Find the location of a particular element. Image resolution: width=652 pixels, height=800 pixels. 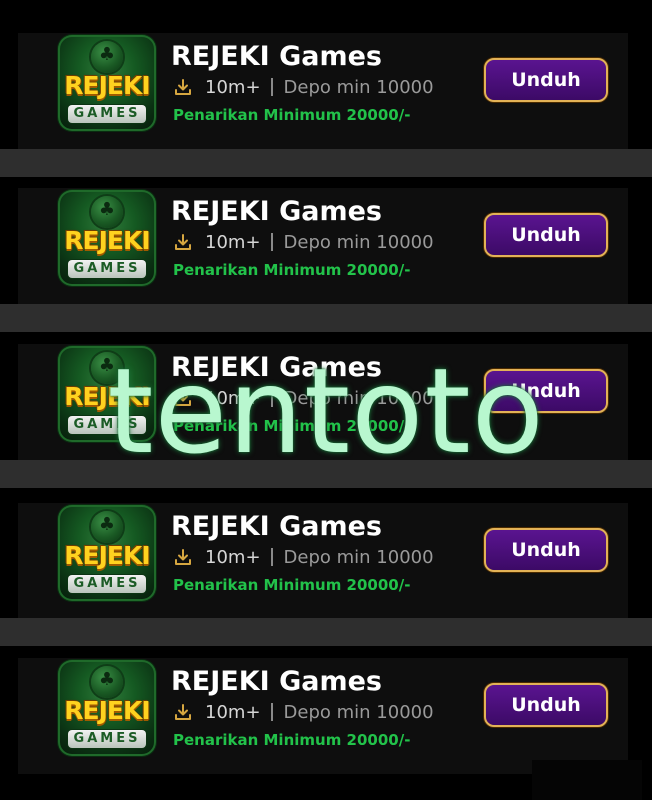

corner-shade is located at coordinates (587, 780).